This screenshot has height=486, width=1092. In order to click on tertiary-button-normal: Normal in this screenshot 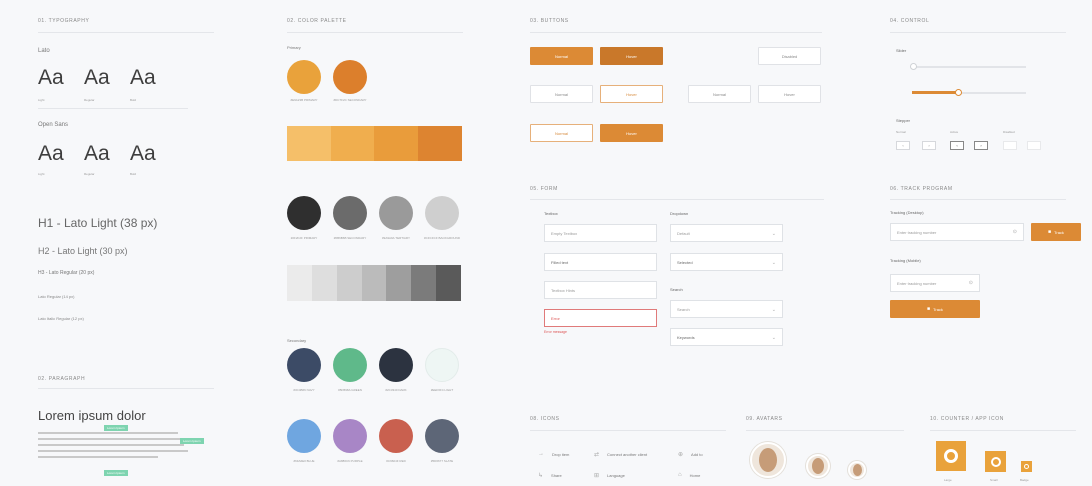, I will do `click(719, 94)`.